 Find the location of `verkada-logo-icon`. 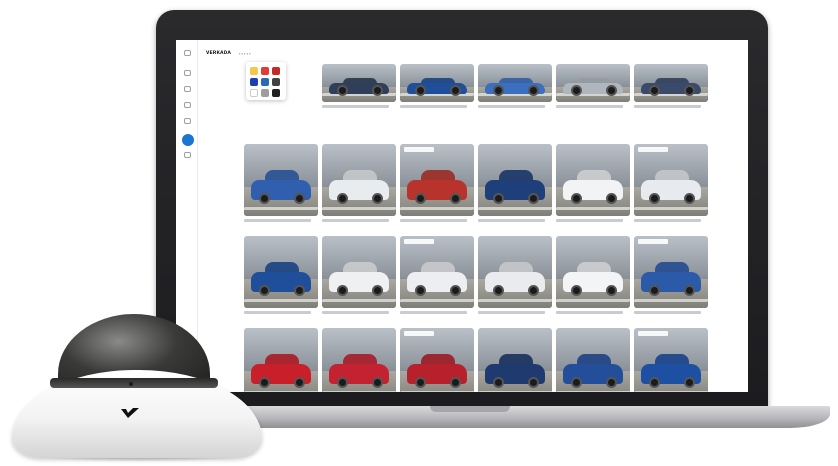

verkada-logo-icon is located at coordinates (130, 413).